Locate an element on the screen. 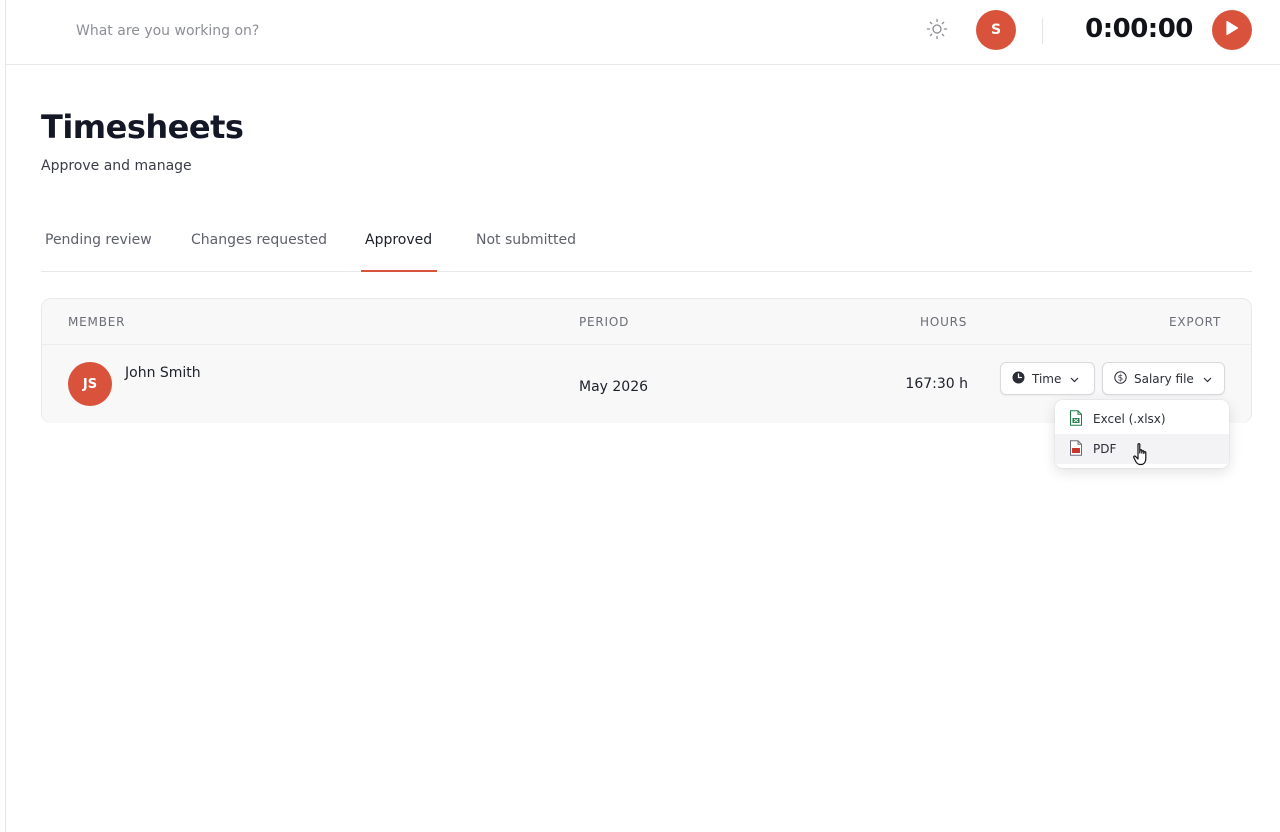 This screenshot has height=832, width=1280. clock-icon is located at coordinates (1018, 379).